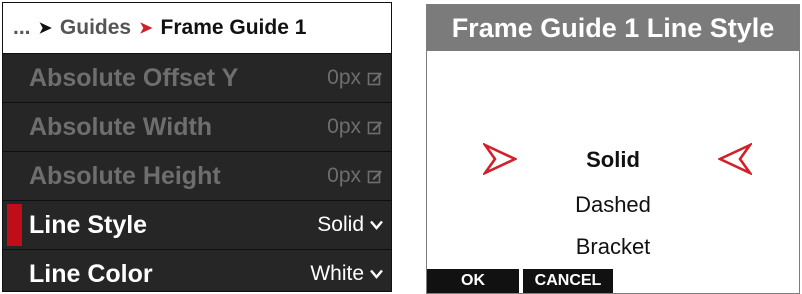 The height and width of the screenshot is (294, 802). Describe the element at coordinates (197, 270) in the screenshot. I see `menu-item-line-color: Line Color White` at that location.